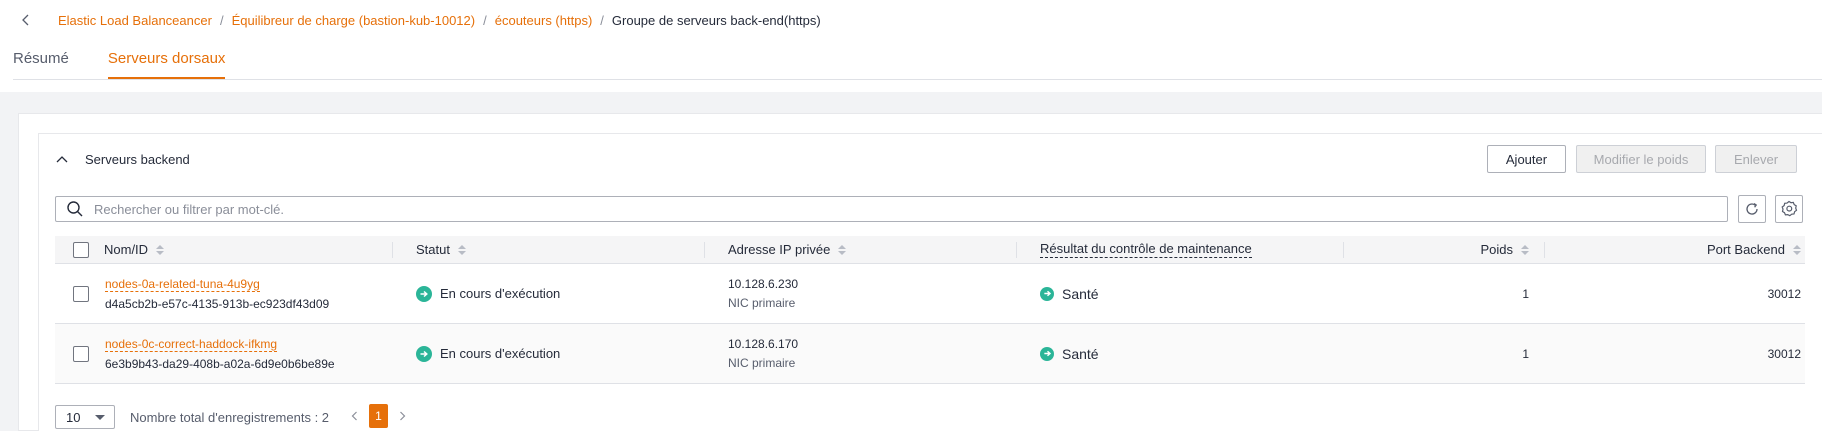  I want to click on column-header-backend-port: Port Backend, so click(1746, 249).